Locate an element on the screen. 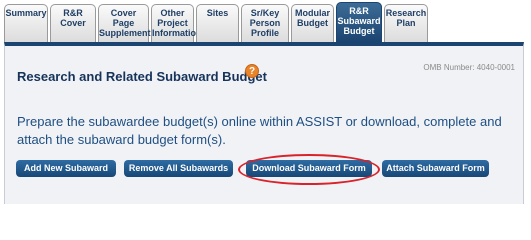  tab-label: Sr/Key Person Profile is located at coordinates (265, 23).